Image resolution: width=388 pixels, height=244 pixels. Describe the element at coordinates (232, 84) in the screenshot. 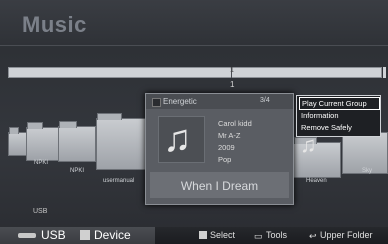

I see `page-number: 1` at that location.